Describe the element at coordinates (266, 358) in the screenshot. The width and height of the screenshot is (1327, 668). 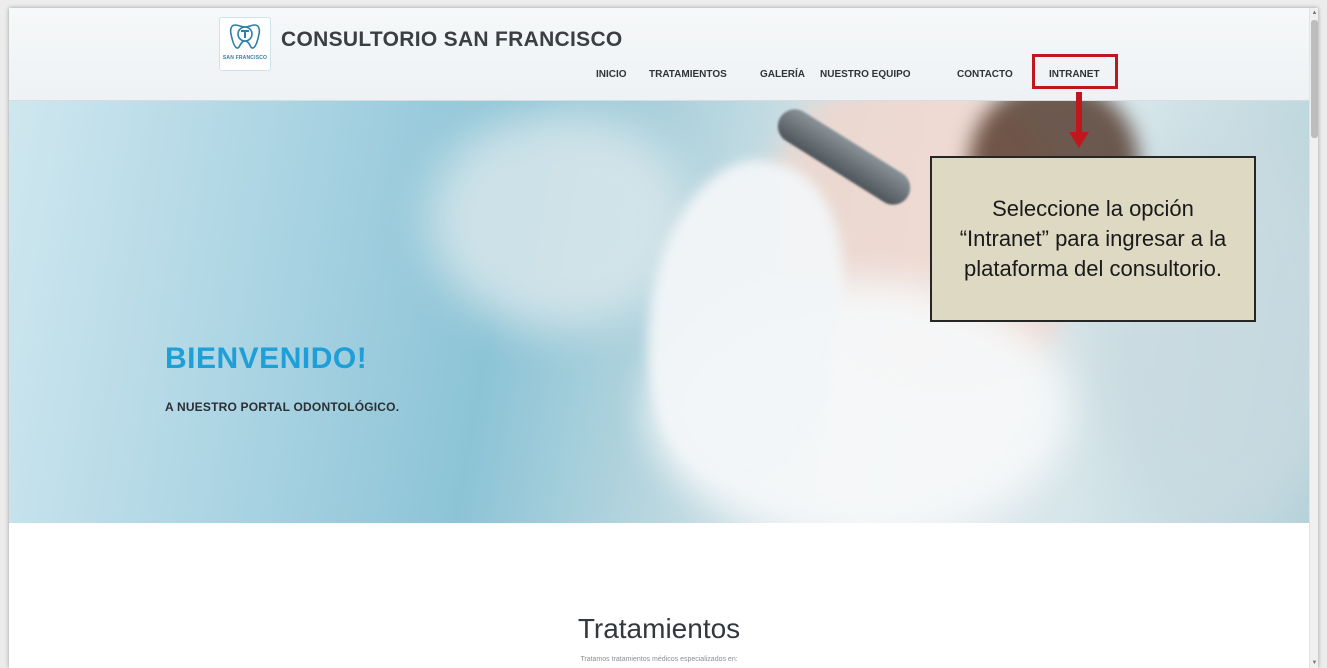
I see `hero-title: BIENVENIDO!` at that location.